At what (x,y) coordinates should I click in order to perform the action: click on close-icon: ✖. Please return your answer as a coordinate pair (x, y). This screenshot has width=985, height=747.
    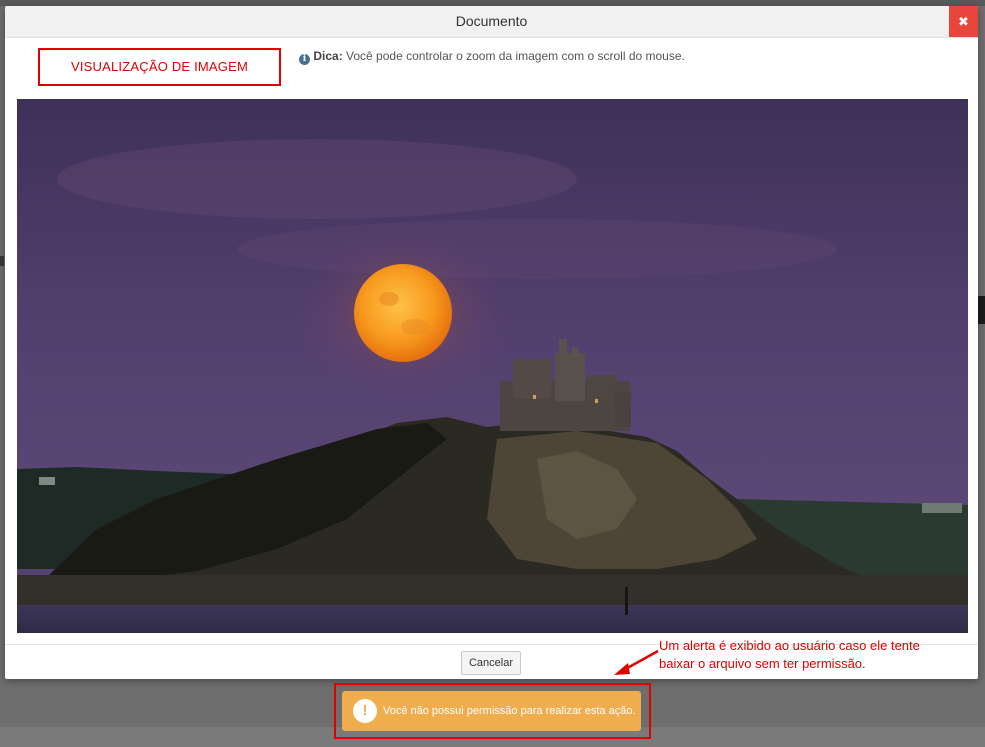
    Looking at the image, I should click on (963, 21).